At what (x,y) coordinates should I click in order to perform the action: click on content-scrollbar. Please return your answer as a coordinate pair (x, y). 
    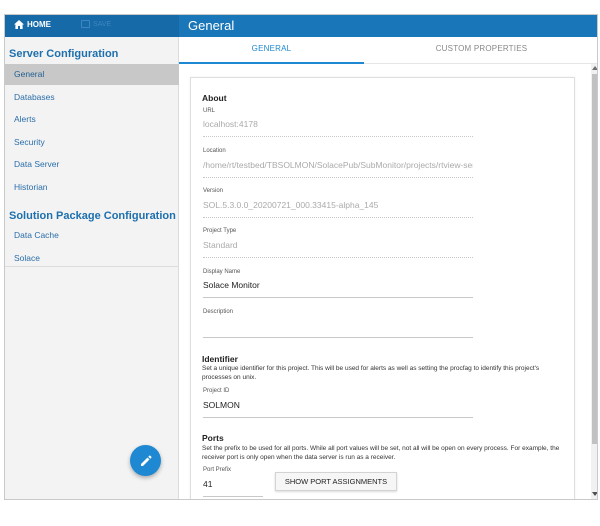
    Looking at the image, I should click on (594, 281).